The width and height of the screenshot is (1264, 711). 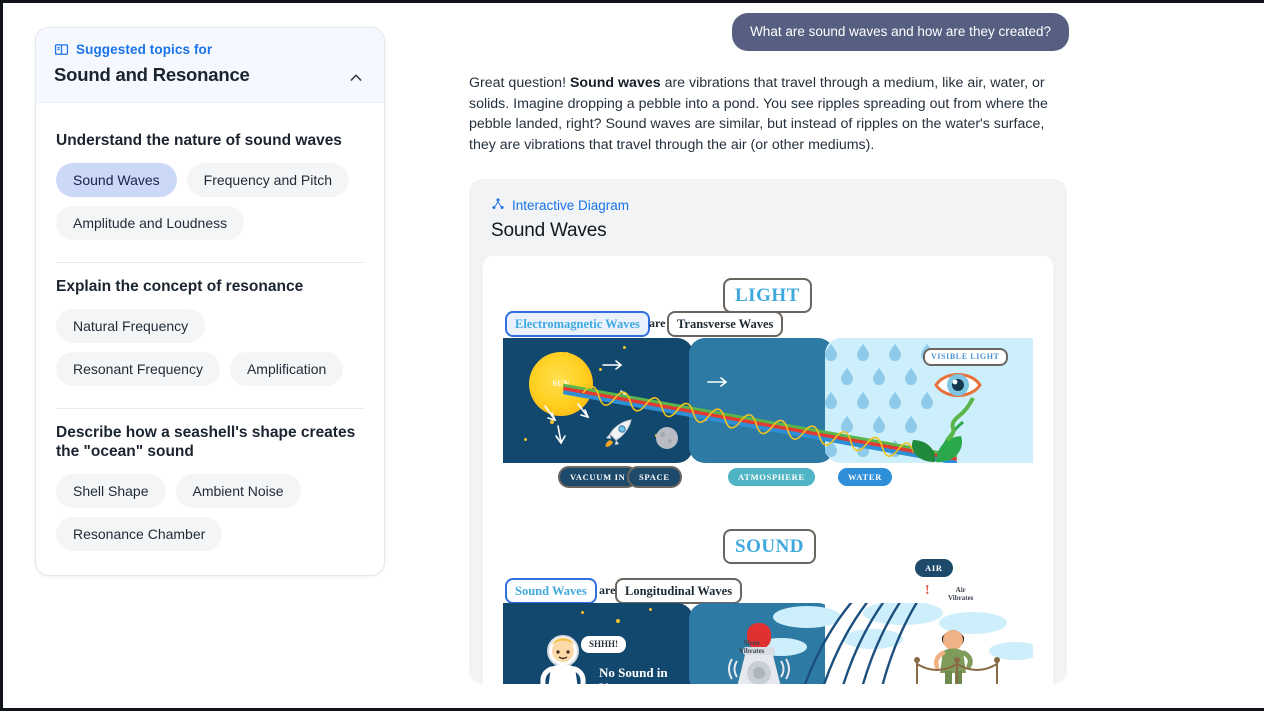 I want to click on topic-chip-shell-shape: Shell Shape, so click(x=111, y=491).